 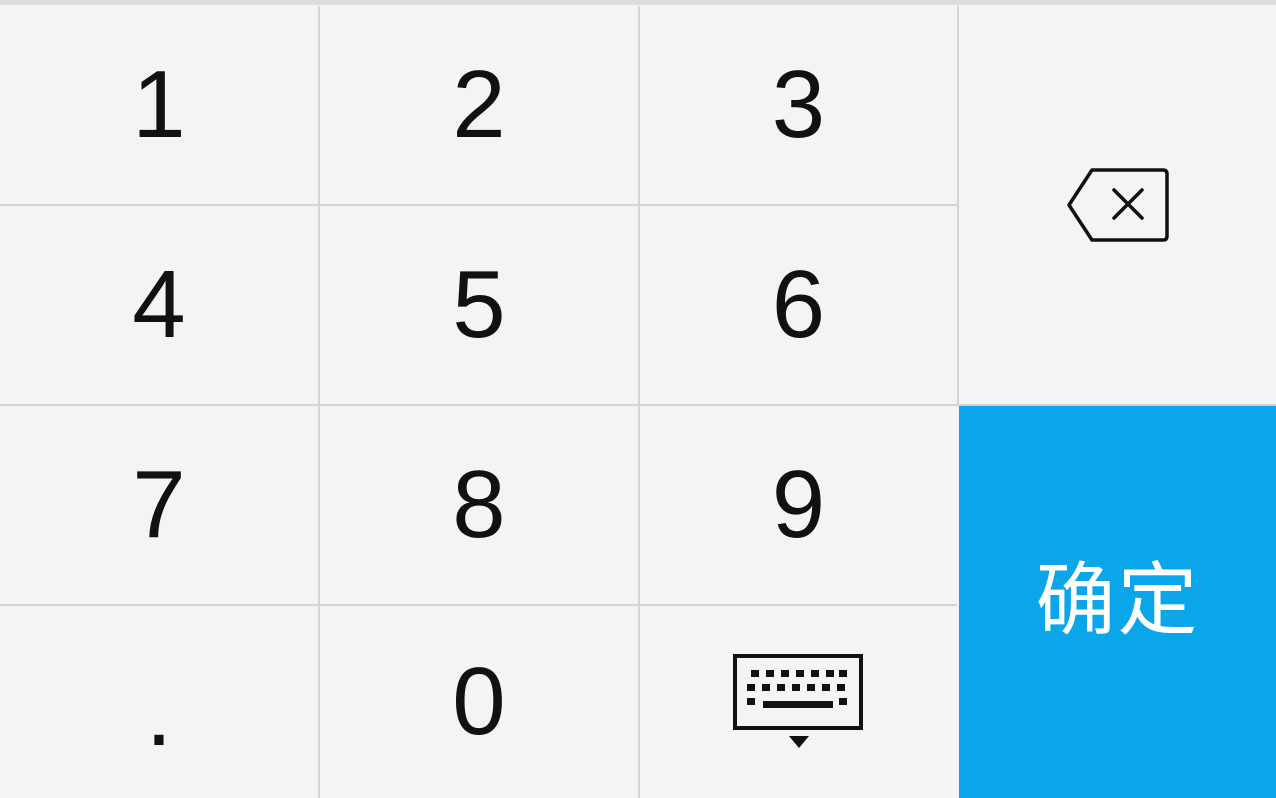 I want to click on key-4-label: 4, so click(x=159, y=304).